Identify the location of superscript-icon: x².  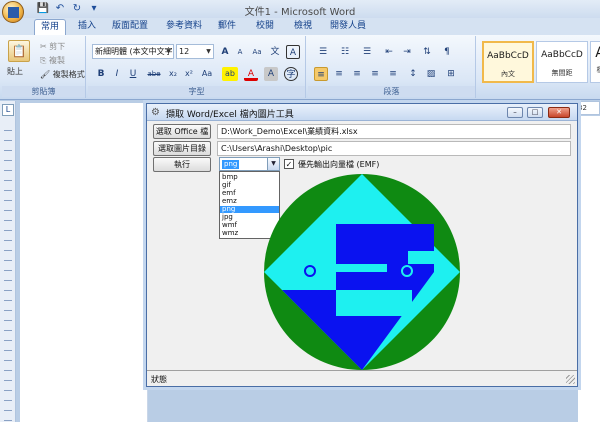
(189, 74).